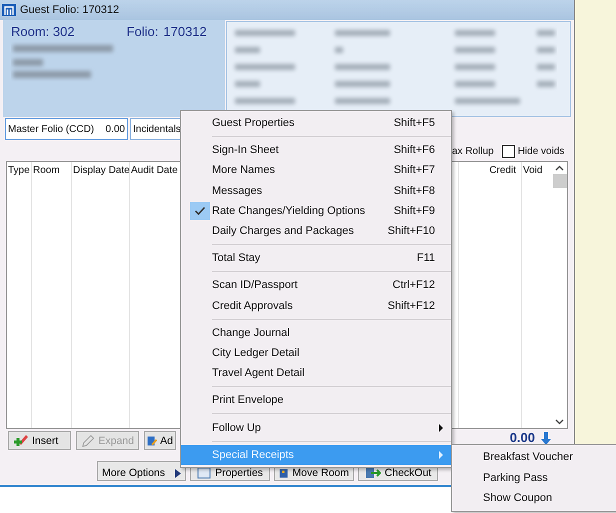 The height and width of the screenshot is (513, 616). I want to click on column-header: Room, so click(51, 170).